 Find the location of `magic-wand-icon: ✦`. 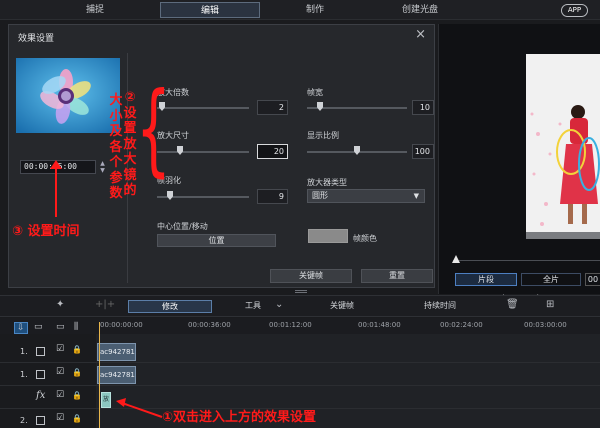

magic-wand-icon: ✦ is located at coordinates (60, 304).